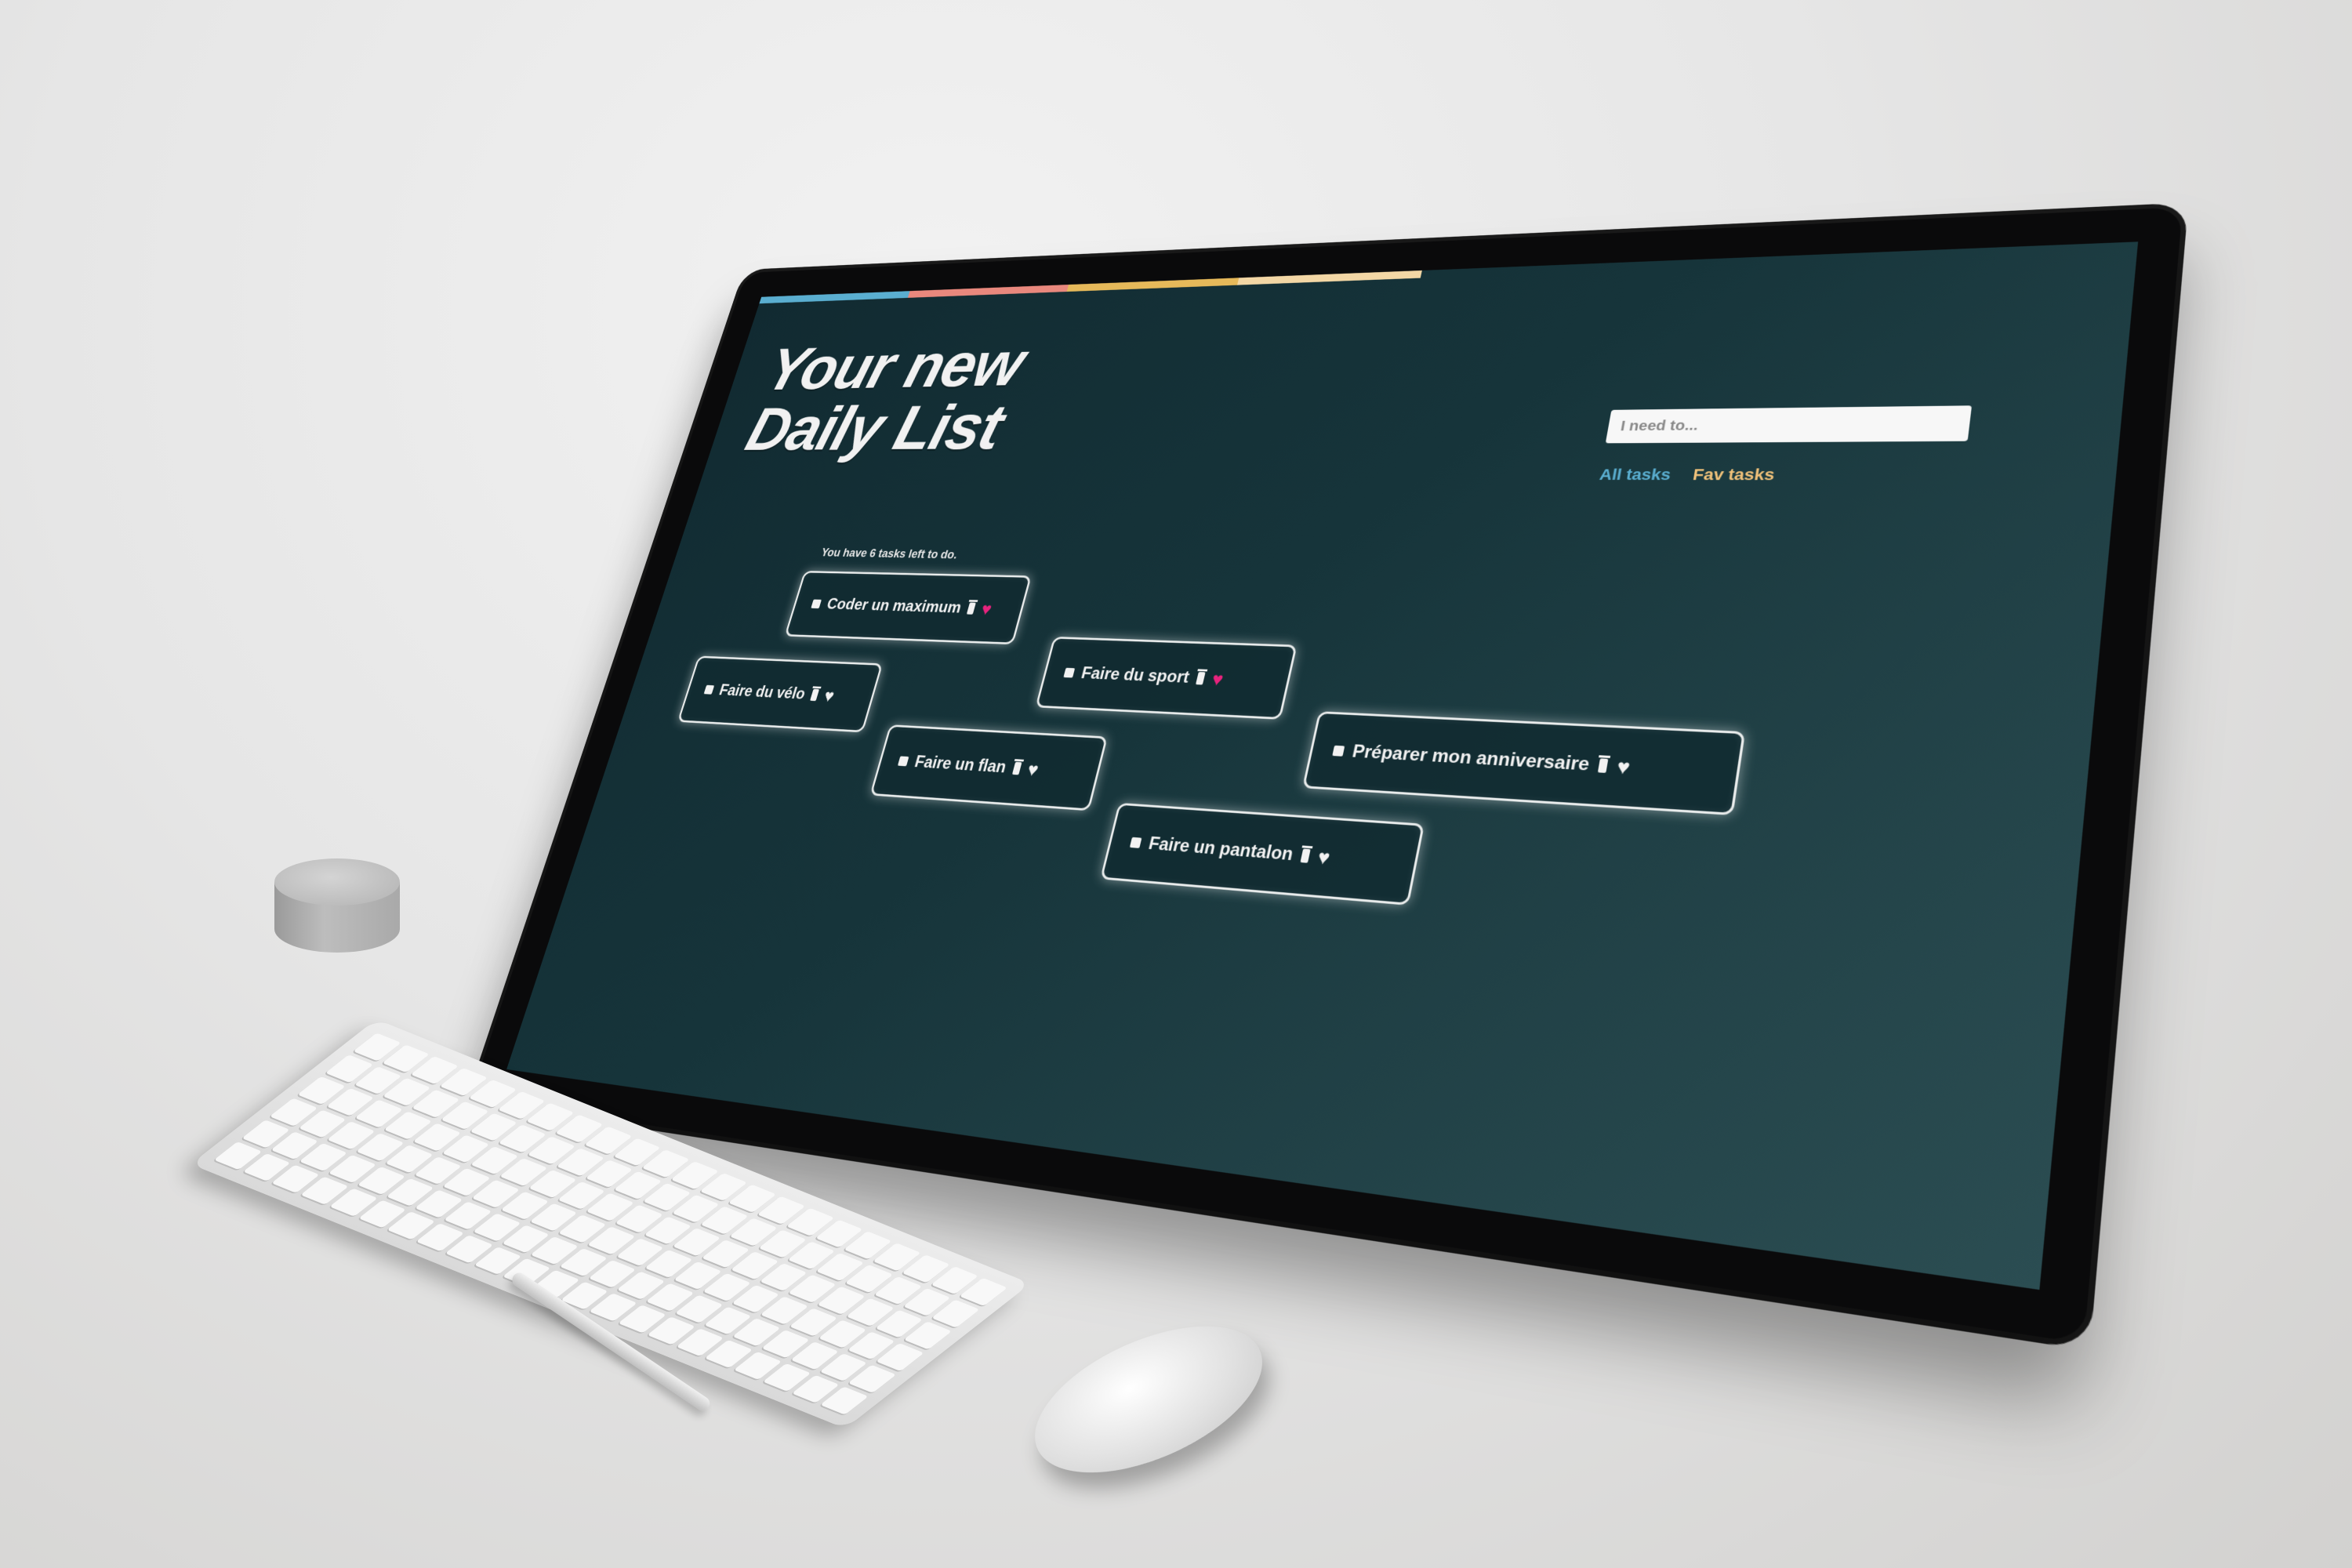  Describe the element at coordinates (1329, 277) in the screenshot. I see `accent-bar-sand` at that location.